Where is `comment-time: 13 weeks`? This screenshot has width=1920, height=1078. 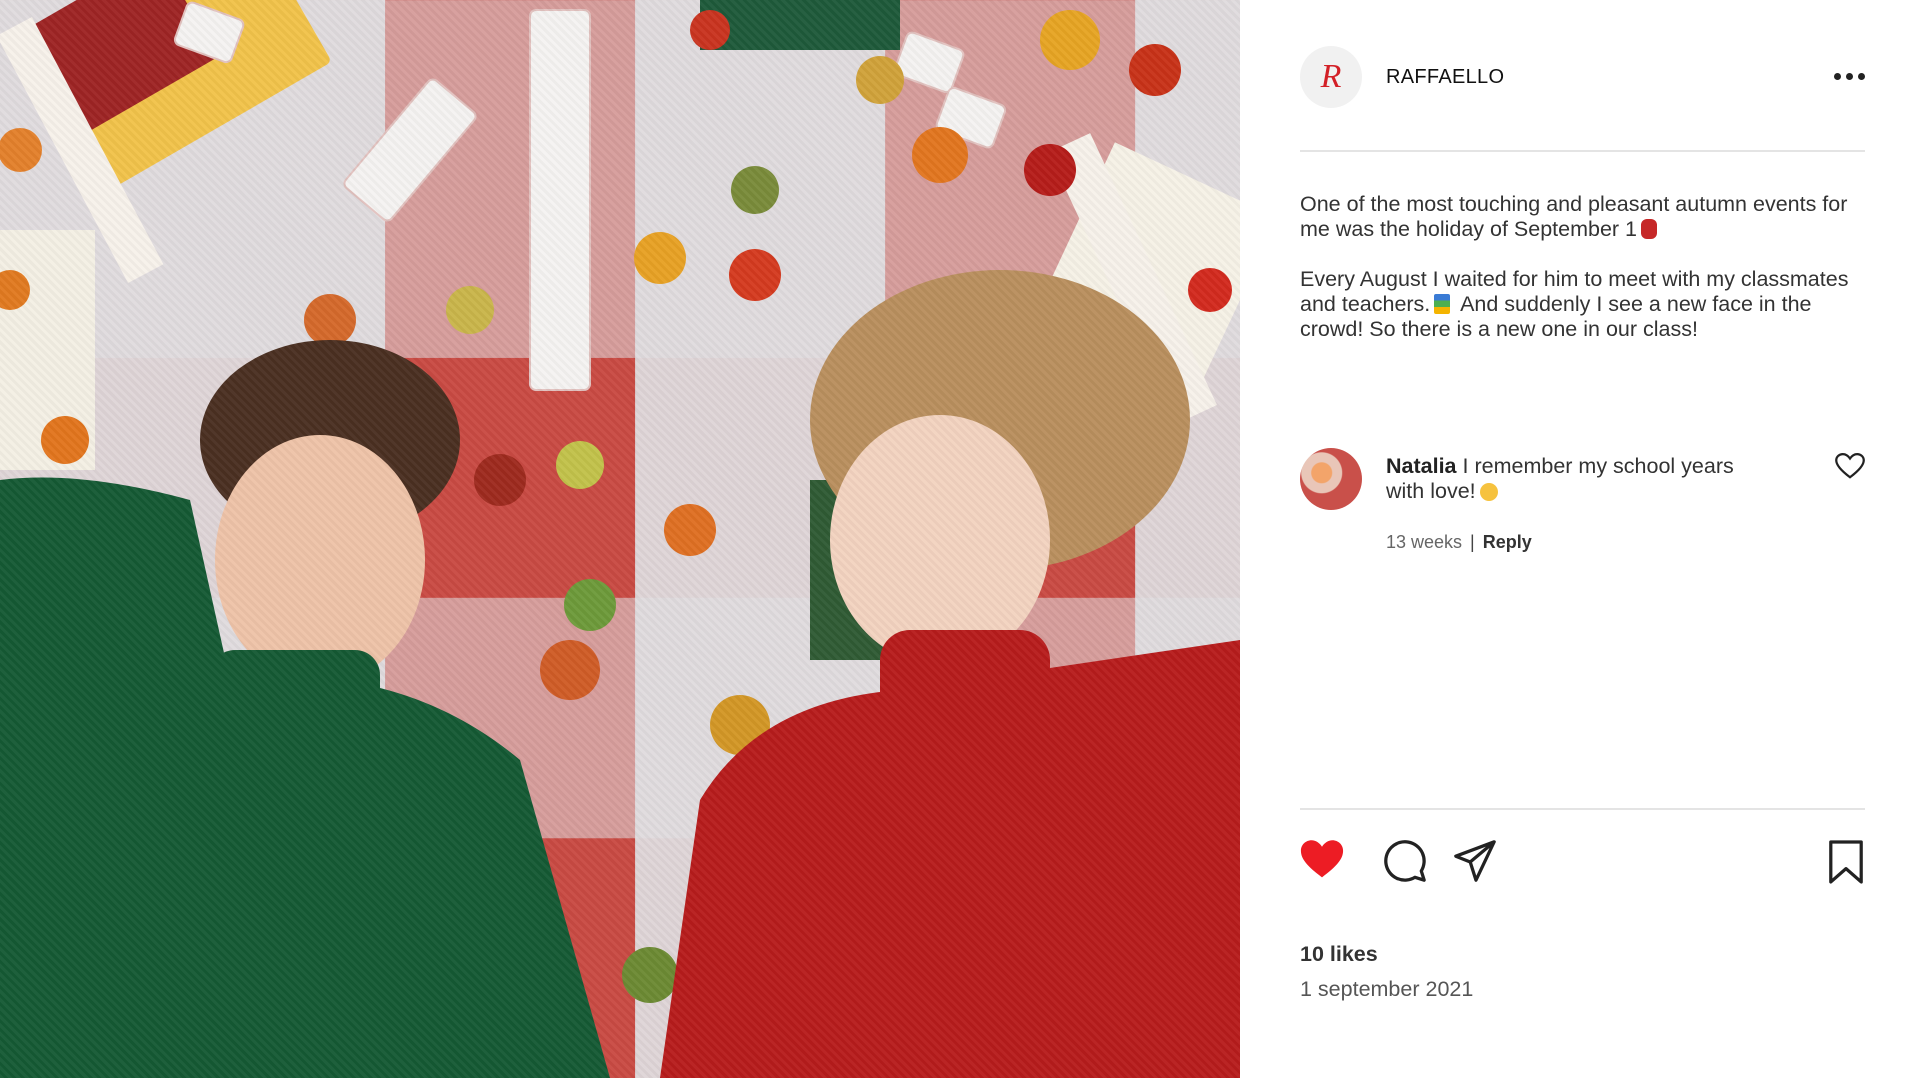
comment-time: 13 weeks is located at coordinates (1424, 542).